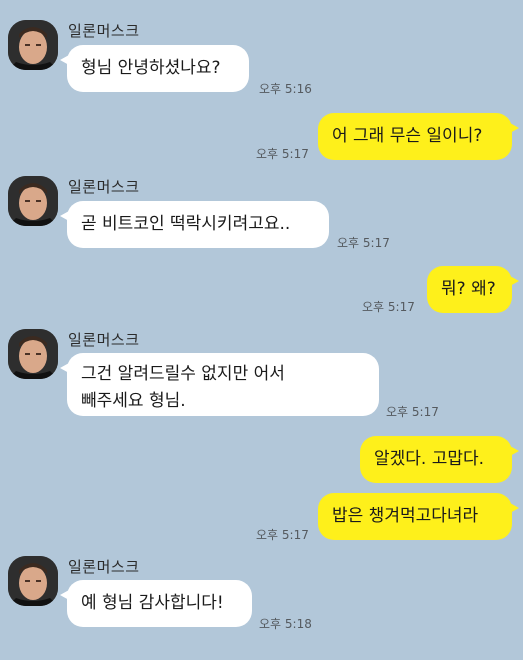  What do you see at coordinates (156, 603) in the screenshot?
I see `message-bubble: 예 형님 감사합니다!` at bounding box center [156, 603].